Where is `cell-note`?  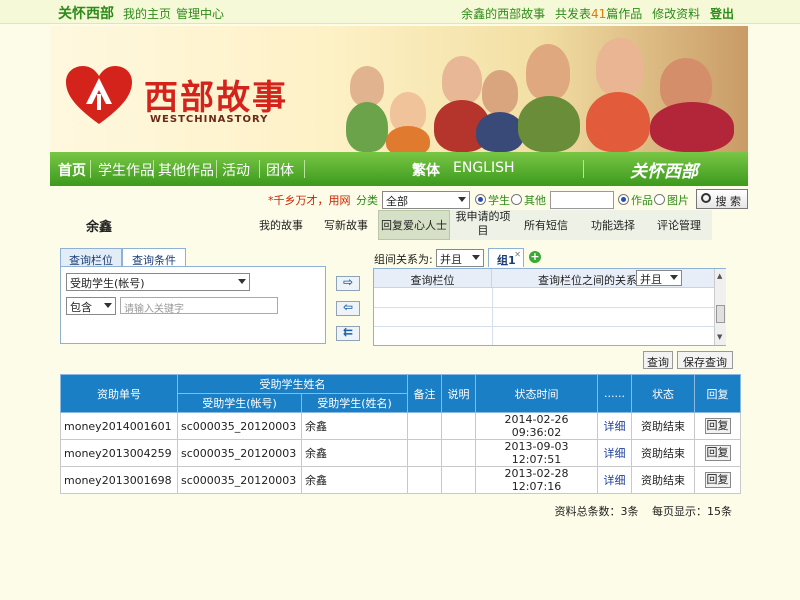 cell-note is located at coordinates (424, 453).